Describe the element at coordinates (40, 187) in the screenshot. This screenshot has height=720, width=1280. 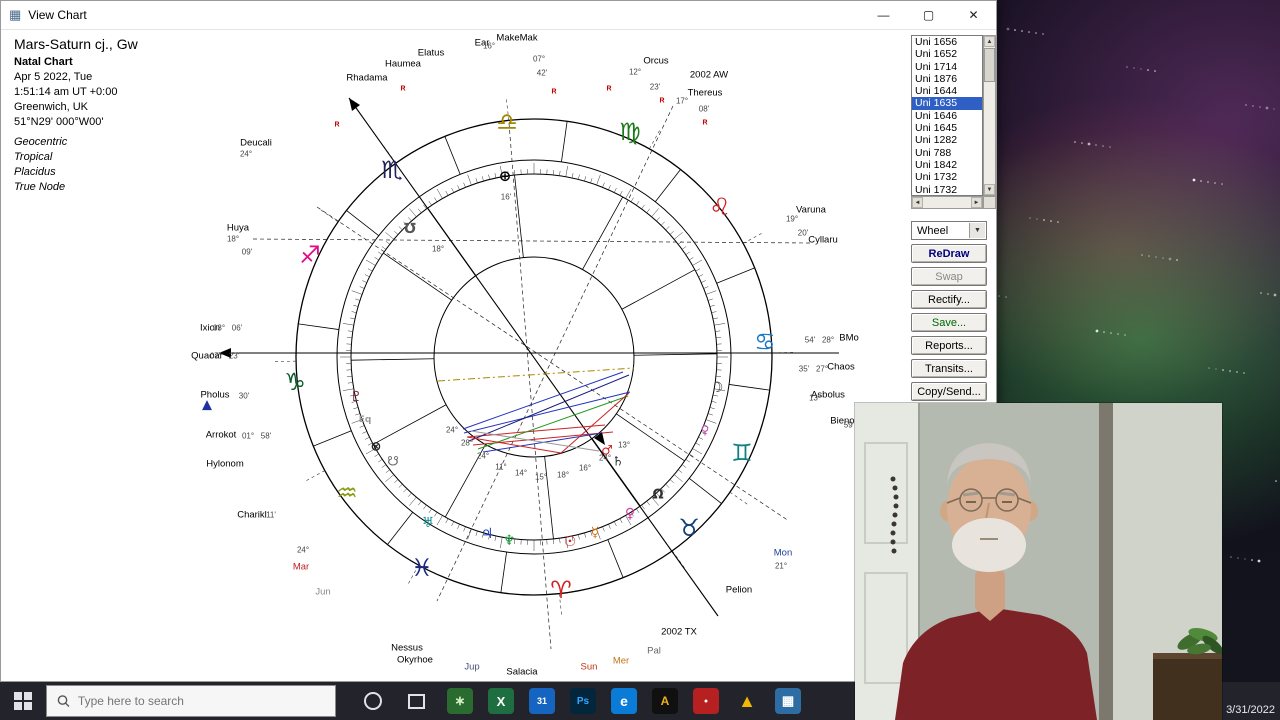
I see `setting-true-node: True Node` at that location.